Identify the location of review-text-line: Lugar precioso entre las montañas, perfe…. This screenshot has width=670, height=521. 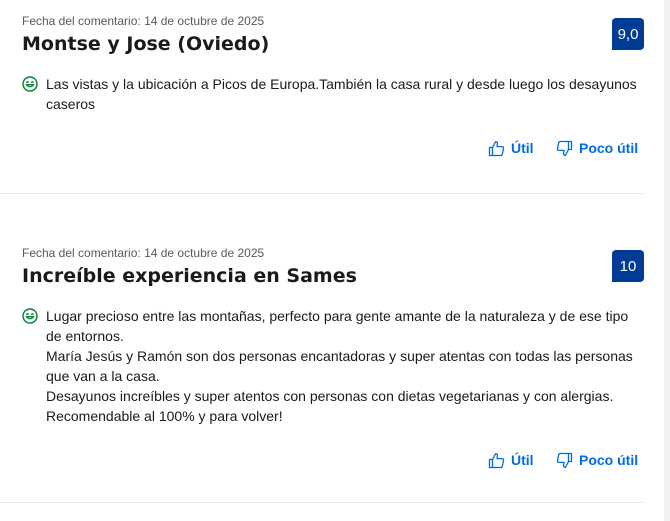
(337, 326).